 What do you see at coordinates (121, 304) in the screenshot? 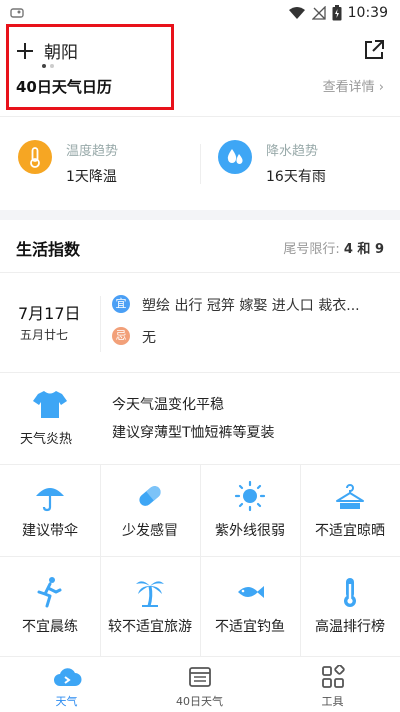
I see `yi-badge: 宜` at bounding box center [121, 304].